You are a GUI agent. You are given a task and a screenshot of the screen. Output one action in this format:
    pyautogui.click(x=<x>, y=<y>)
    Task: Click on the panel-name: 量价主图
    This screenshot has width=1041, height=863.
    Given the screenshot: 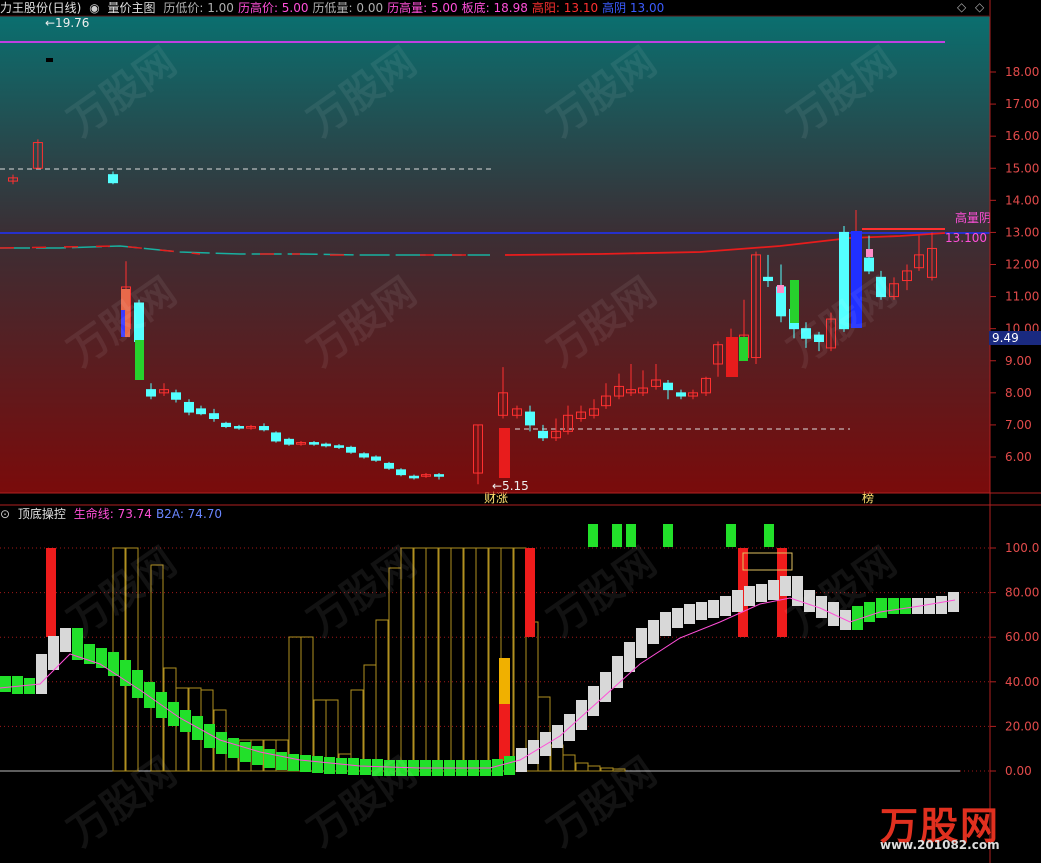 What is the action you would take?
    pyautogui.click(x=132, y=8)
    